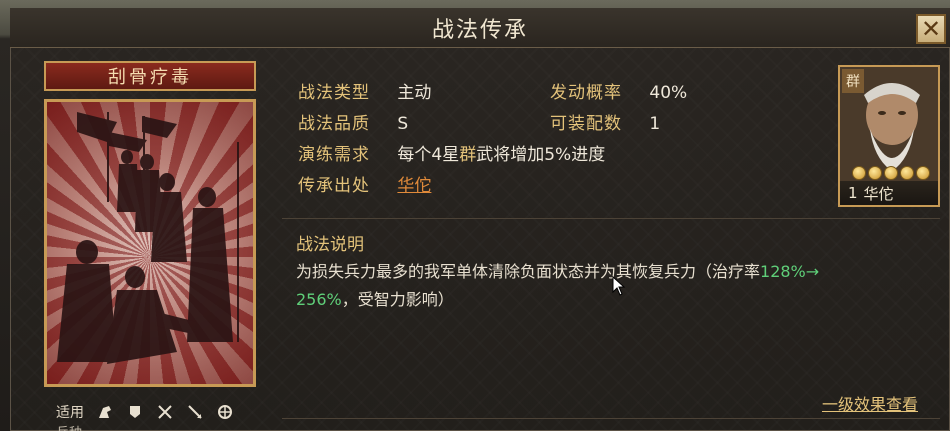  What do you see at coordinates (319, 299) in the screenshot?
I see `description-heal-rate-2: 256%` at bounding box center [319, 299].